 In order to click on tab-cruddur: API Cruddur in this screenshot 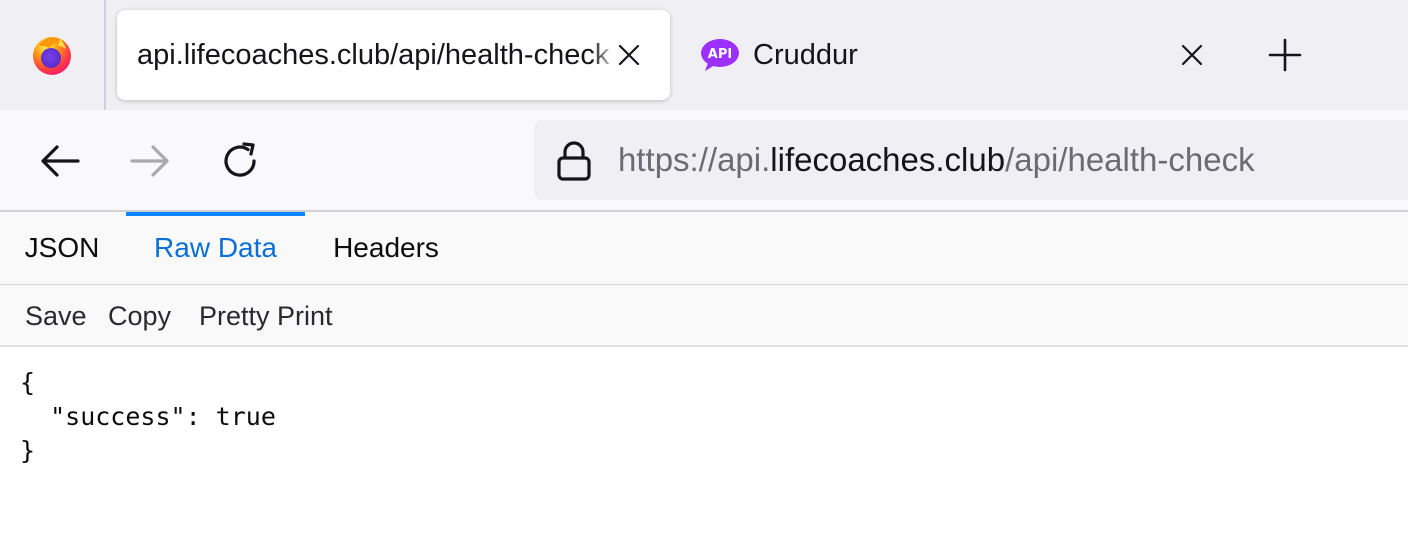, I will do `click(956, 55)`.